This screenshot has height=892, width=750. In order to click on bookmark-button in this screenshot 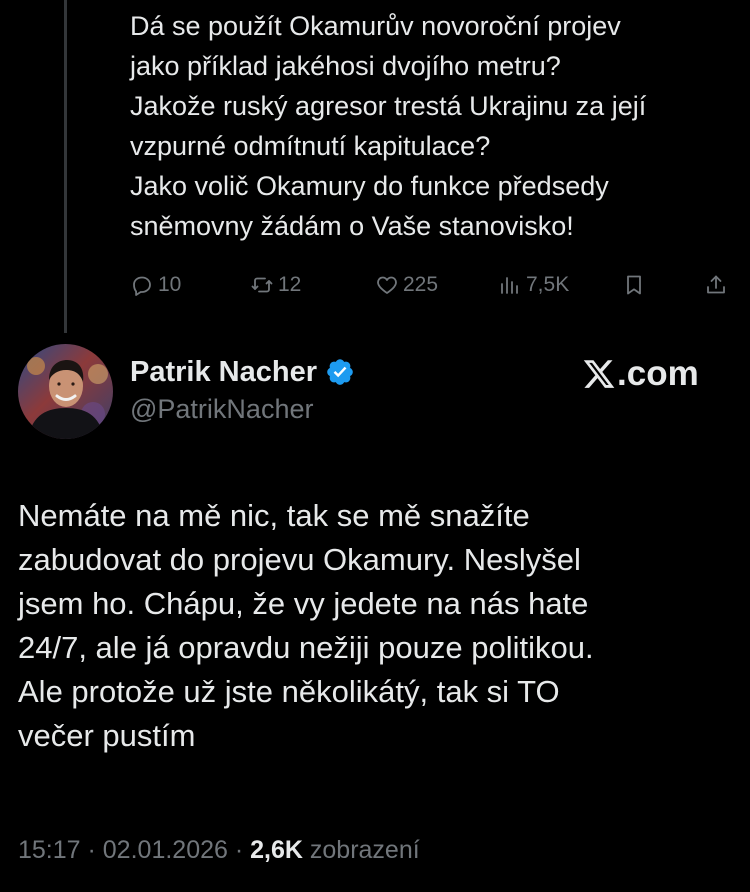, I will do `click(636, 285)`.